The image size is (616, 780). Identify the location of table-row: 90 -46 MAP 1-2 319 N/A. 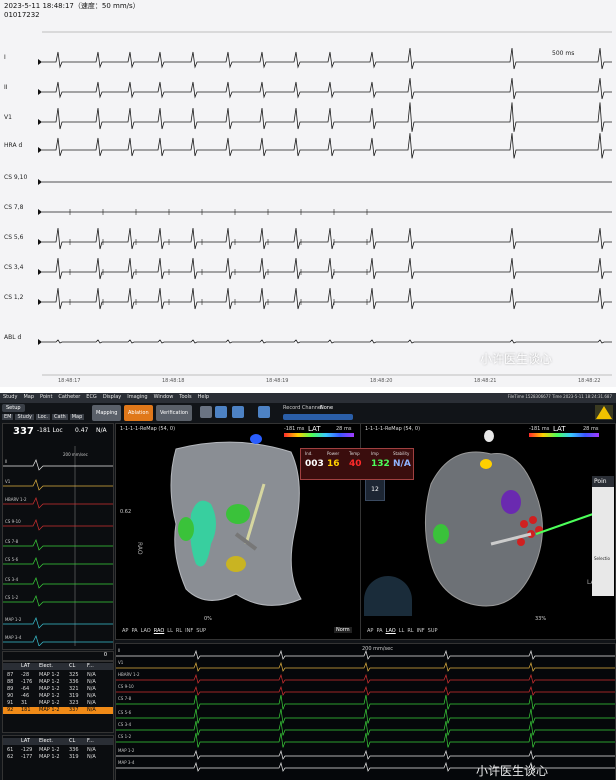
(58, 696).